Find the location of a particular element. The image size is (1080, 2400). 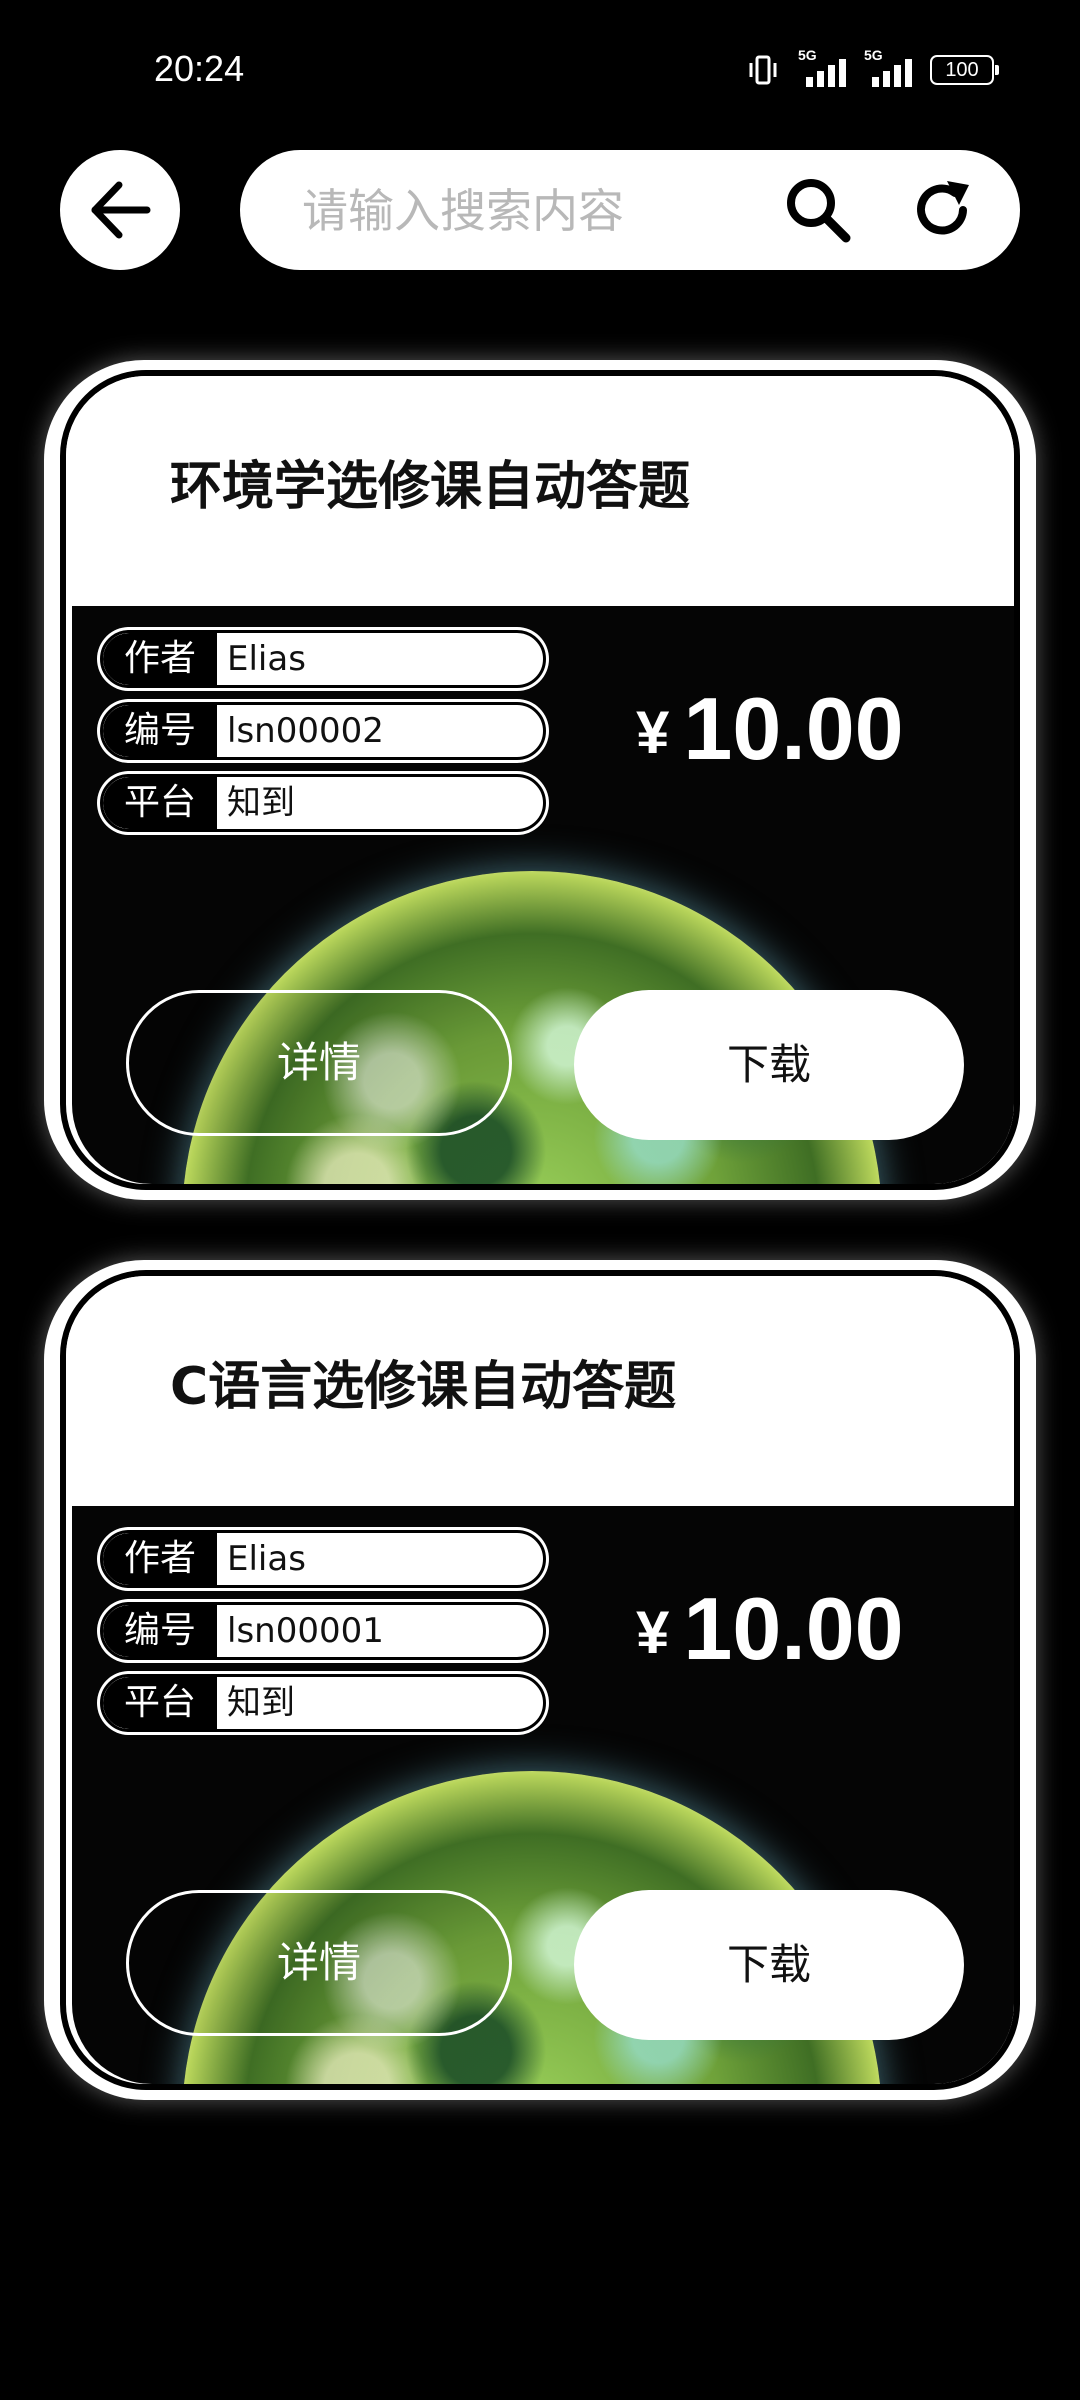

search-button is located at coordinates (818, 210).